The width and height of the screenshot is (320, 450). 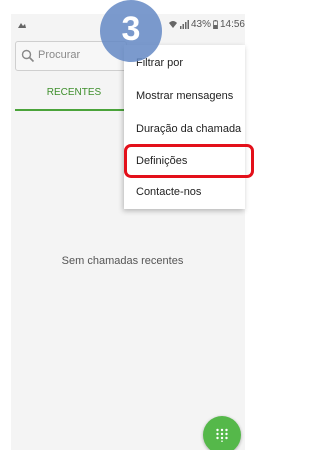 What do you see at coordinates (28, 56) in the screenshot?
I see `search-icon` at bounding box center [28, 56].